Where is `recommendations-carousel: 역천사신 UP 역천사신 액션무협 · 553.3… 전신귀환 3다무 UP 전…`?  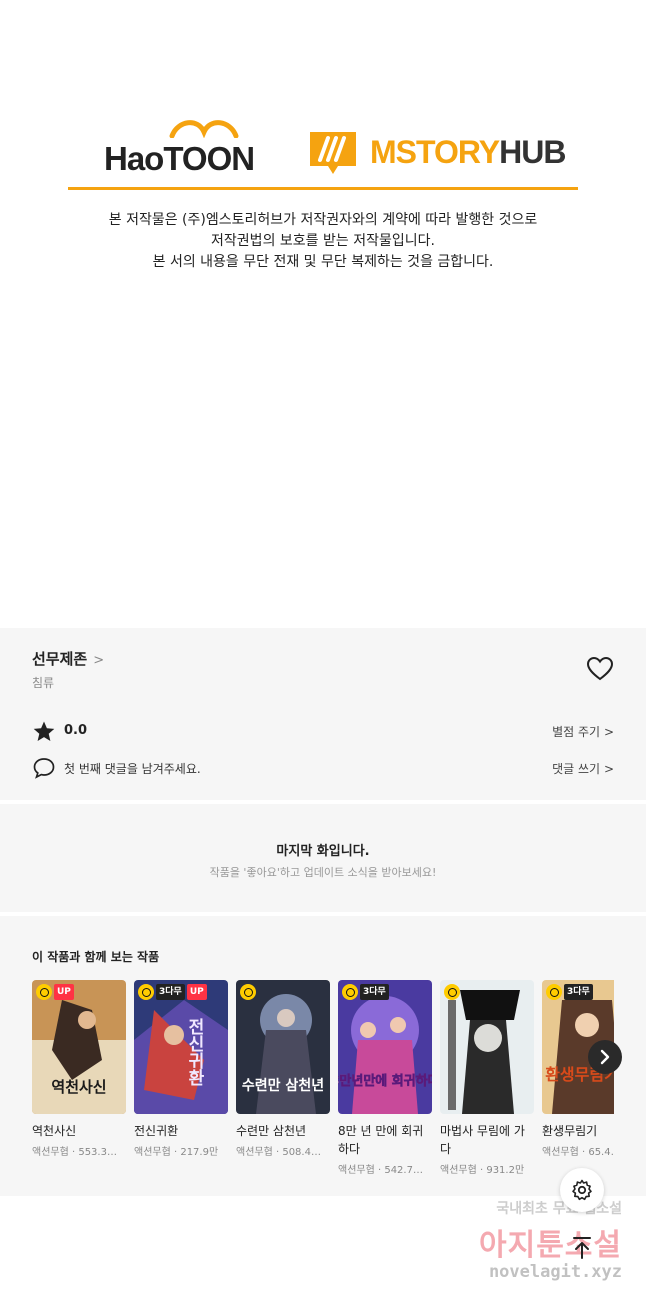
recommendations-carousel: 역천사신 UP 역천사신 액션무협 · 553.3… 전신귀환 3다무 UP 전… is located at coordinates (323, 1088).